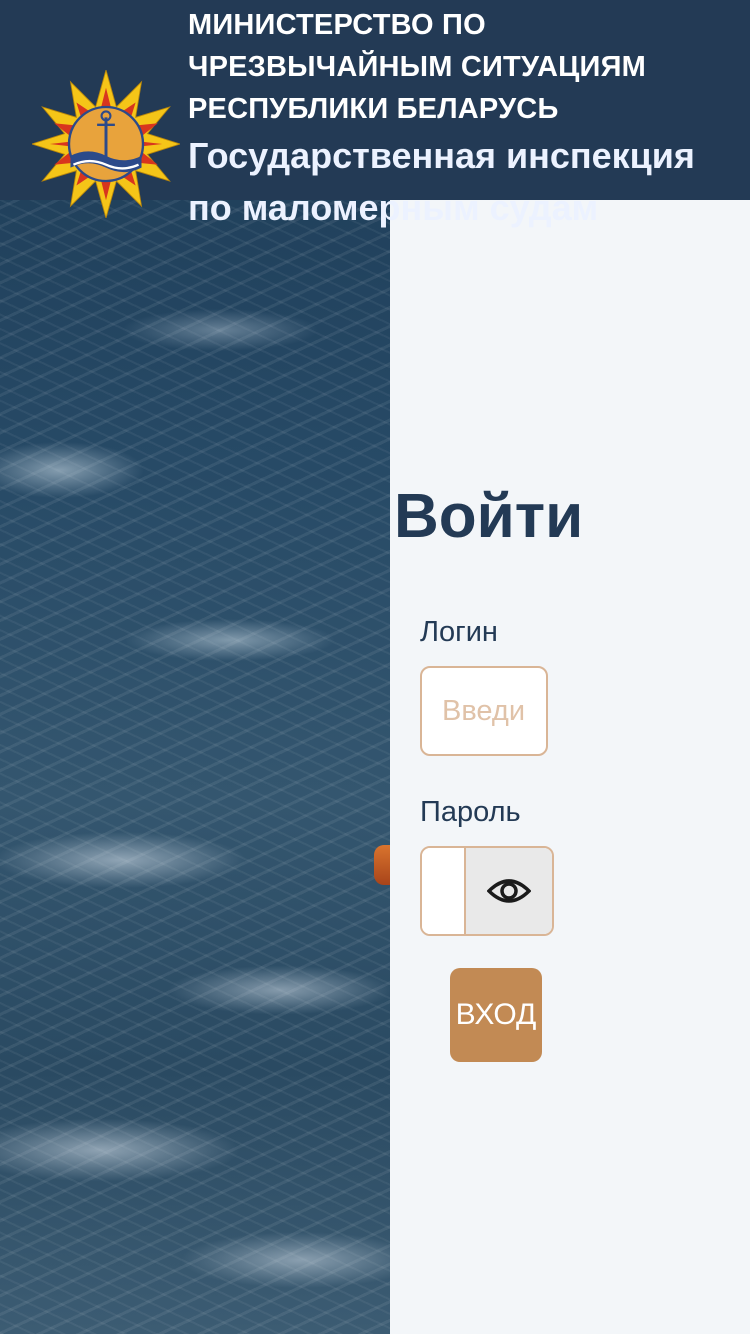 This screenshot has width=750, height=1334. I want to click on ministry-name-line: МИНИСТЕРСТВО ПО, so click(337, 25).